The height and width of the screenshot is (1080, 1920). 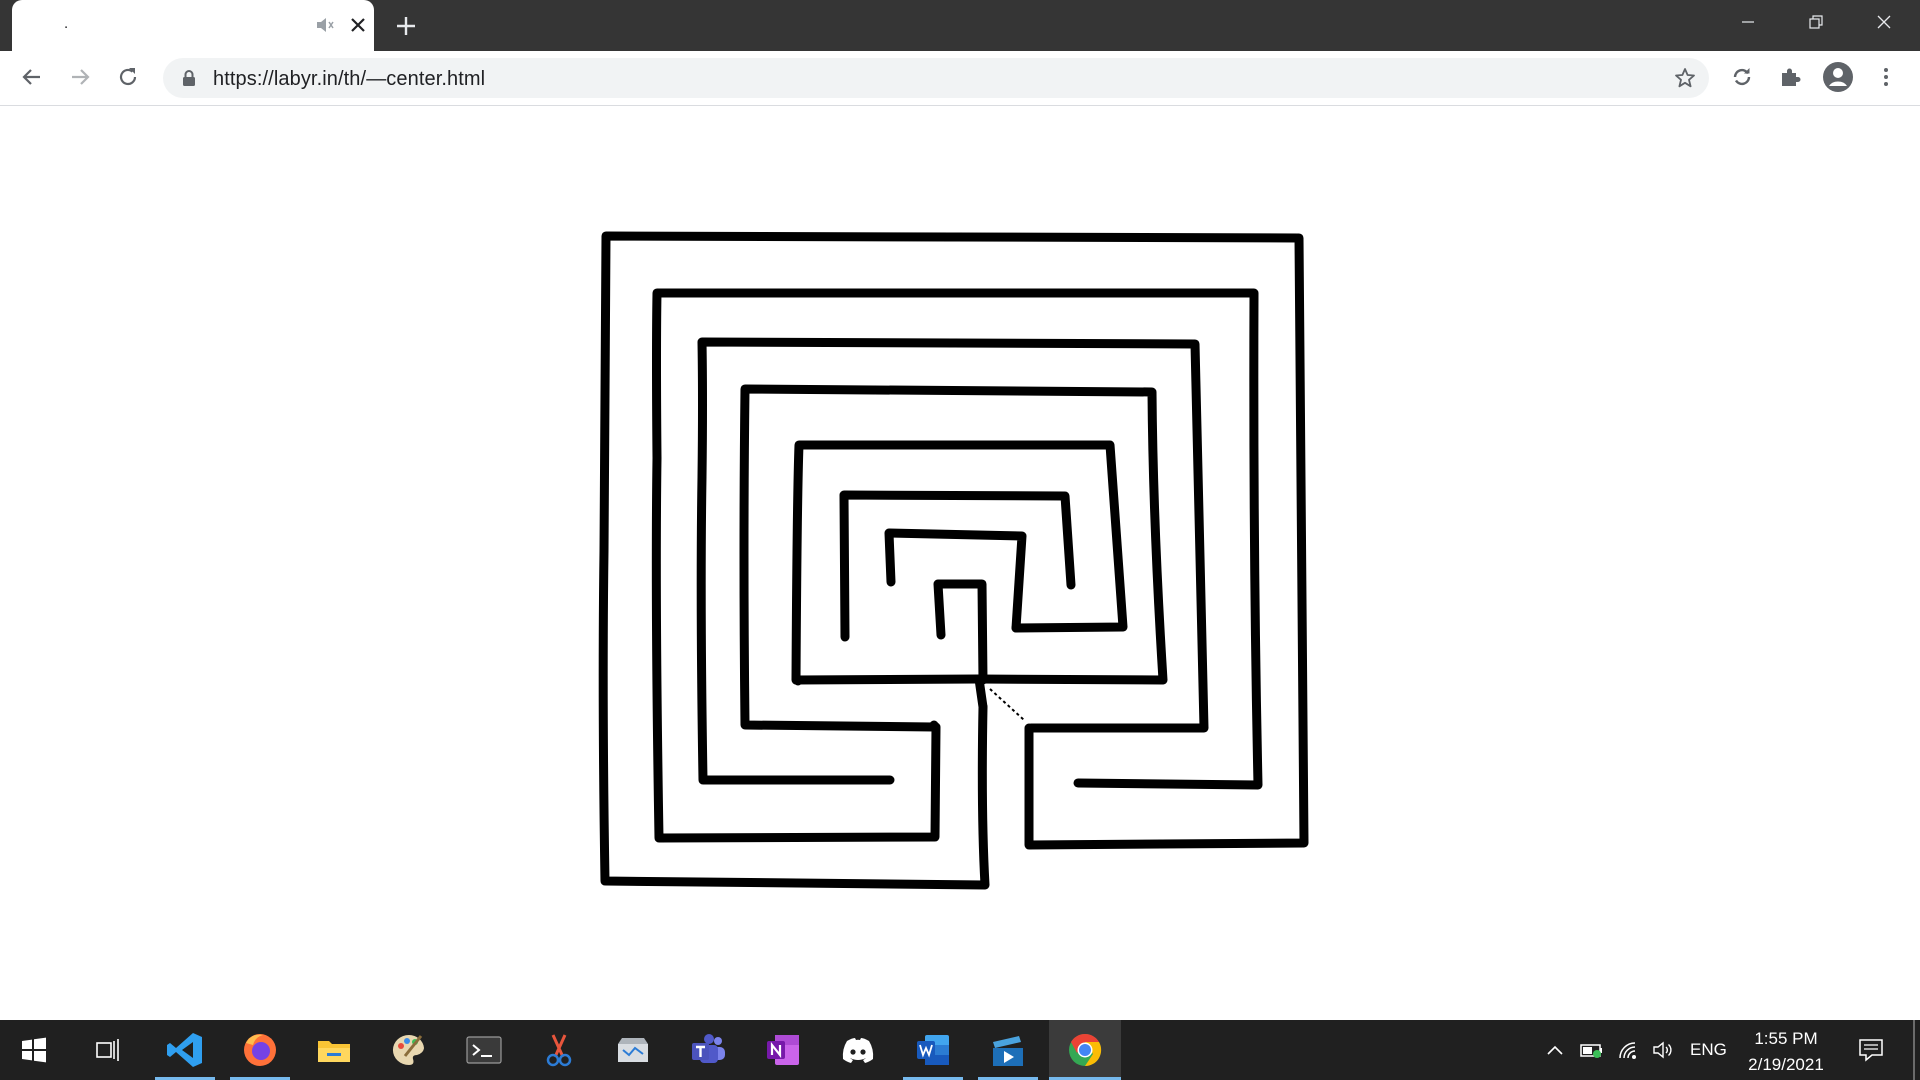 I want to click on video-player-icon, so click(x=1008, y=1051).